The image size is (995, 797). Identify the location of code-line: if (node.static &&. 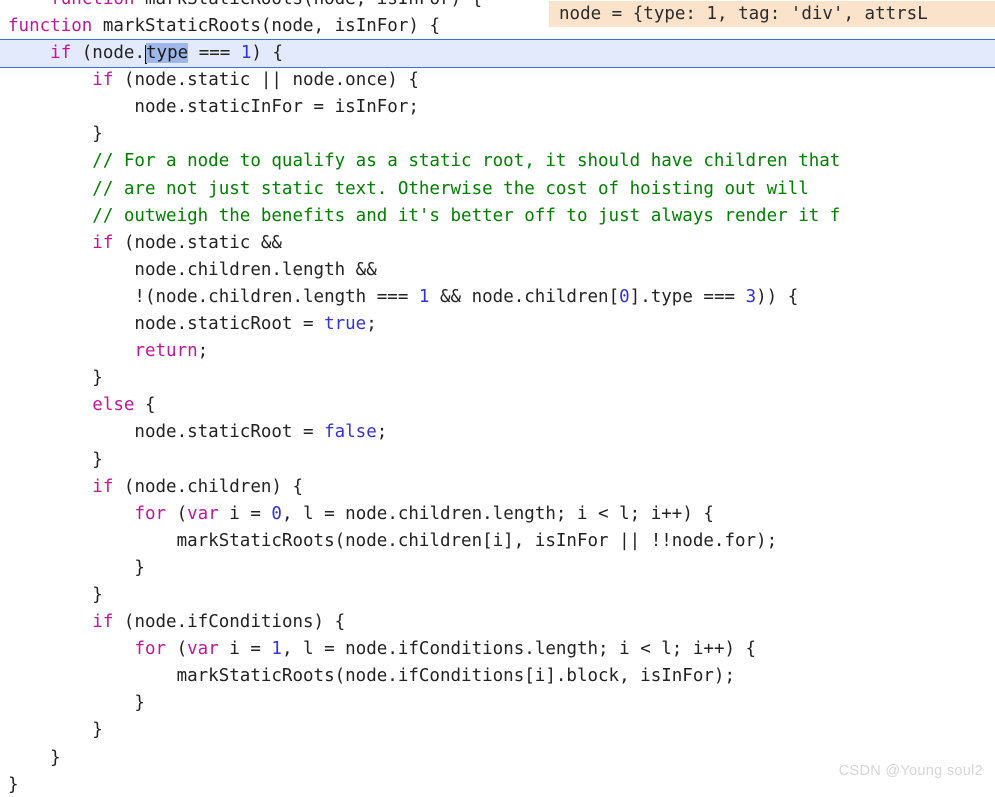
(497, 243).